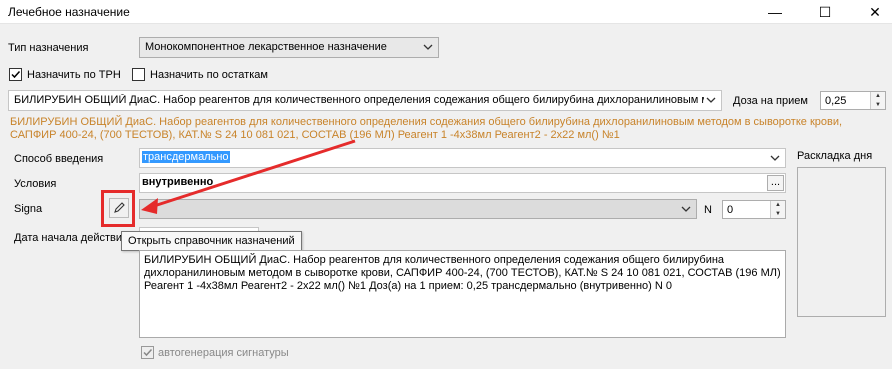 The height and width of the screenshot is (369, 892). I want to click on arrowhead, so click(149, 206).